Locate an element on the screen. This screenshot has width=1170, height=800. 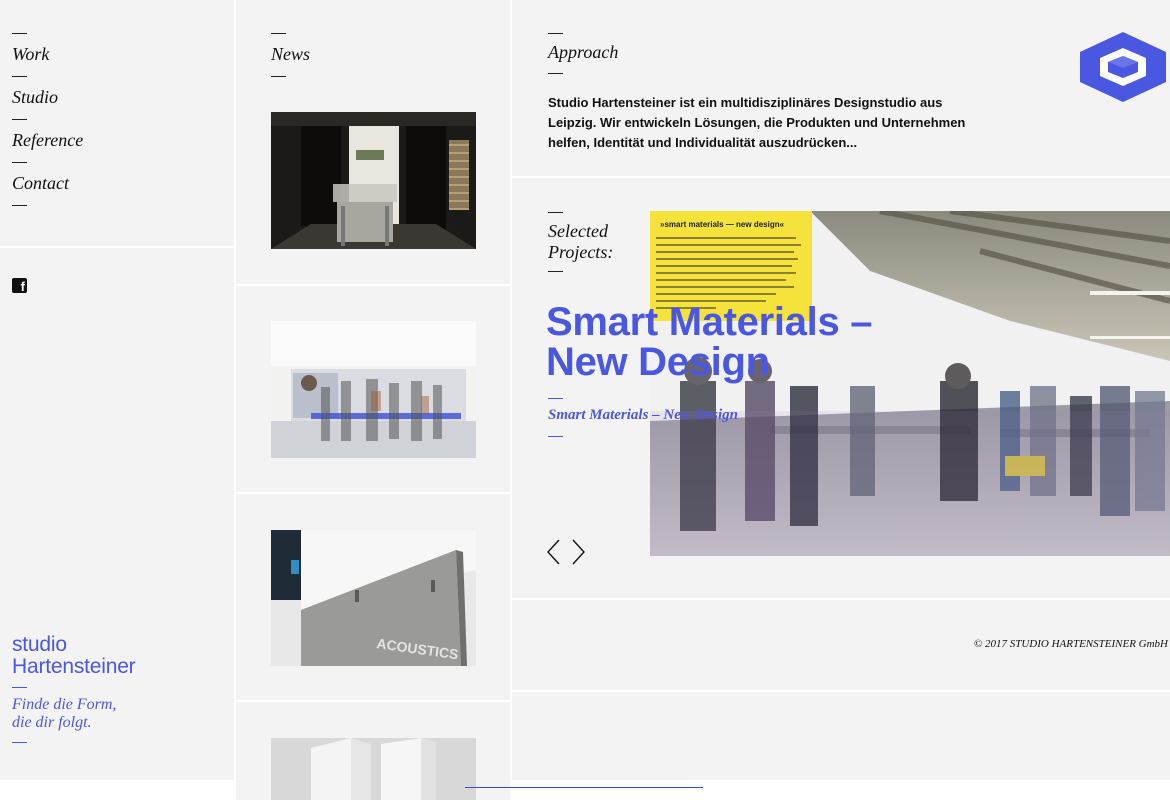
brand-tagline-line1: Finde die Form, is located at coordinates (64, 704).